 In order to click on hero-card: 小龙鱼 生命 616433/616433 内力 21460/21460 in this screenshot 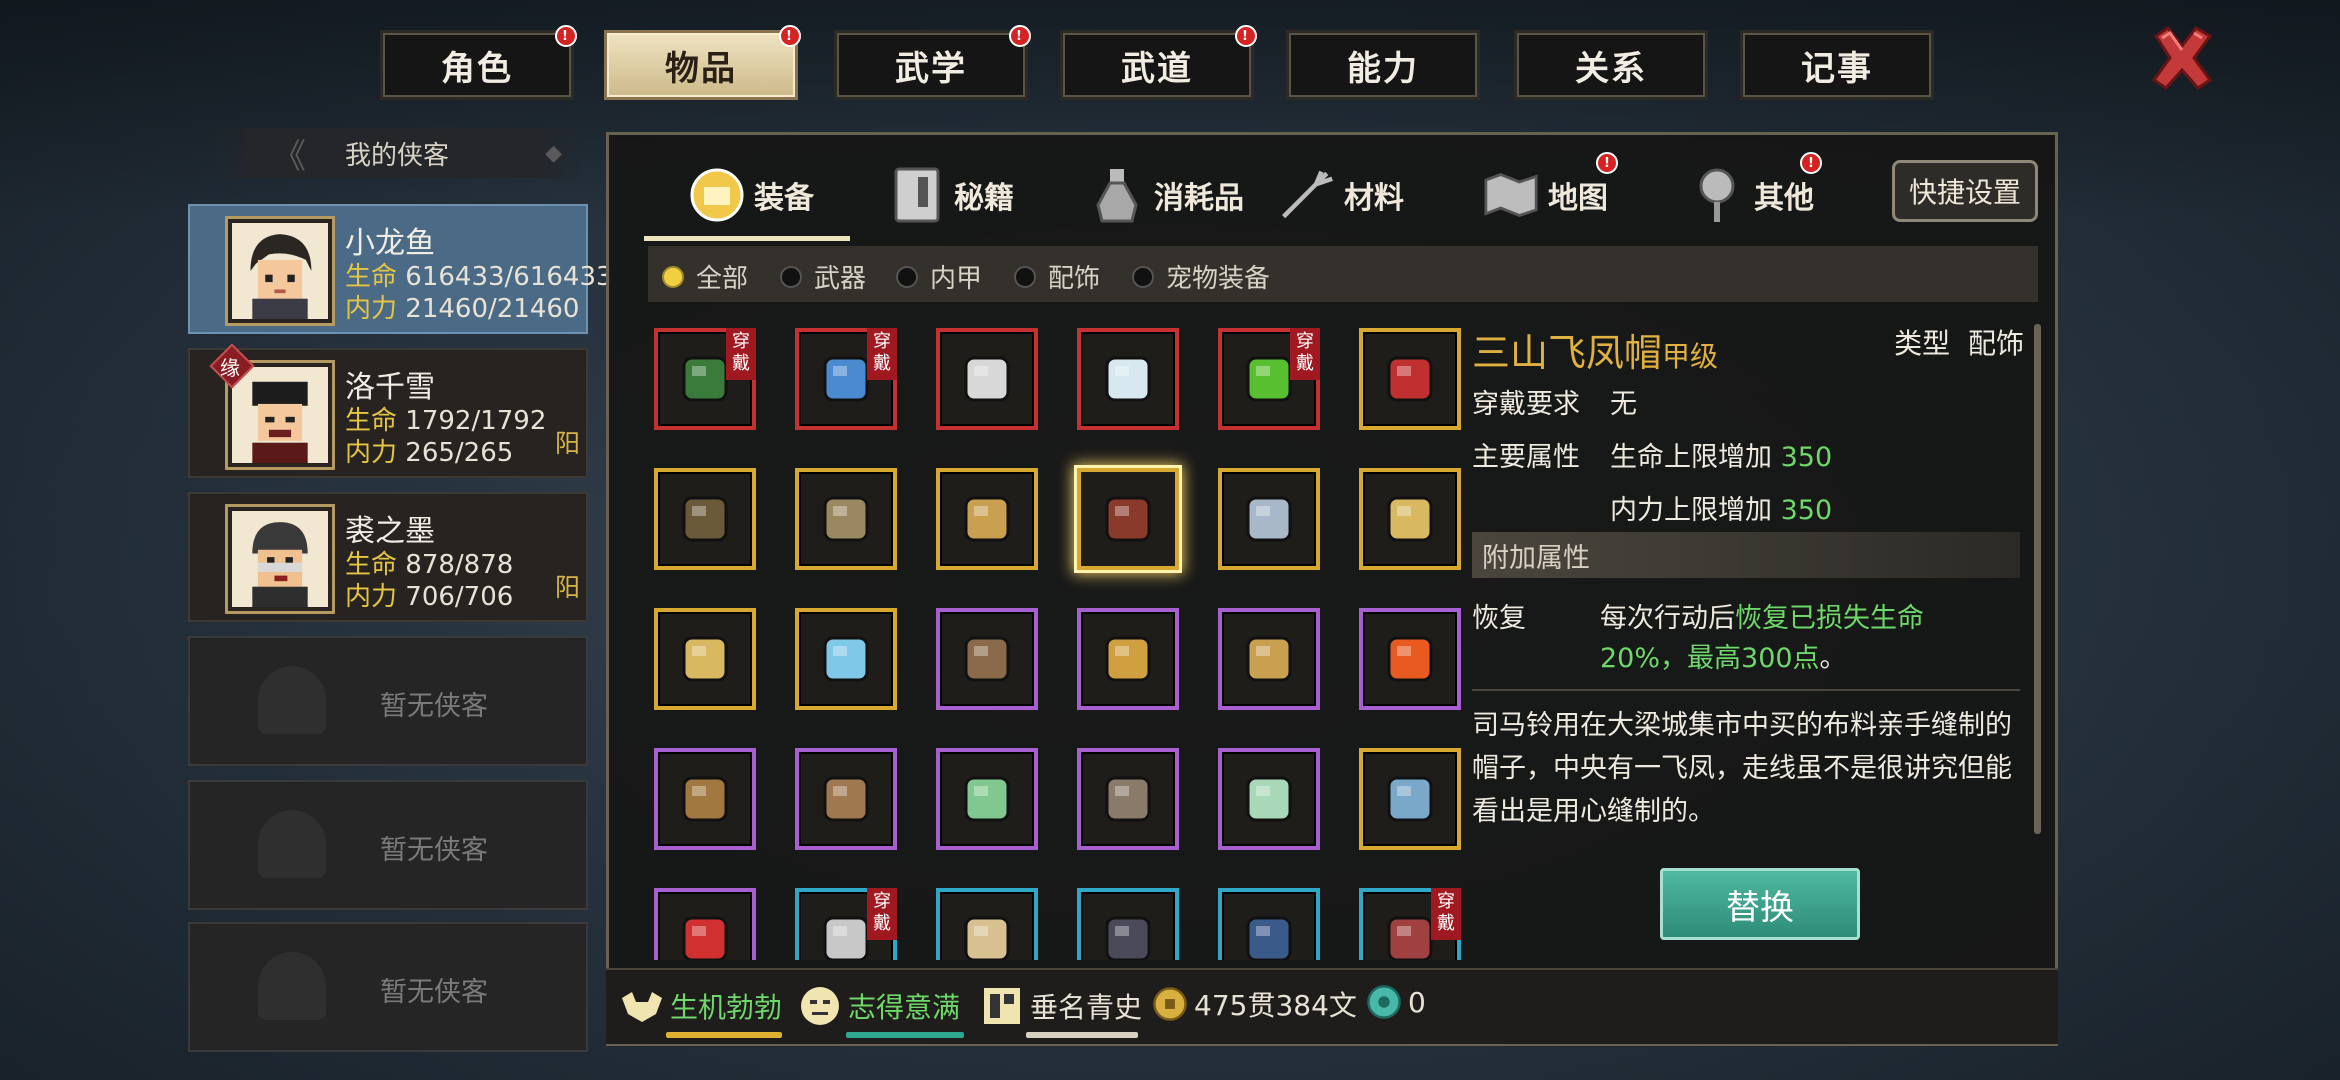, I will do `click(400, 269)`.